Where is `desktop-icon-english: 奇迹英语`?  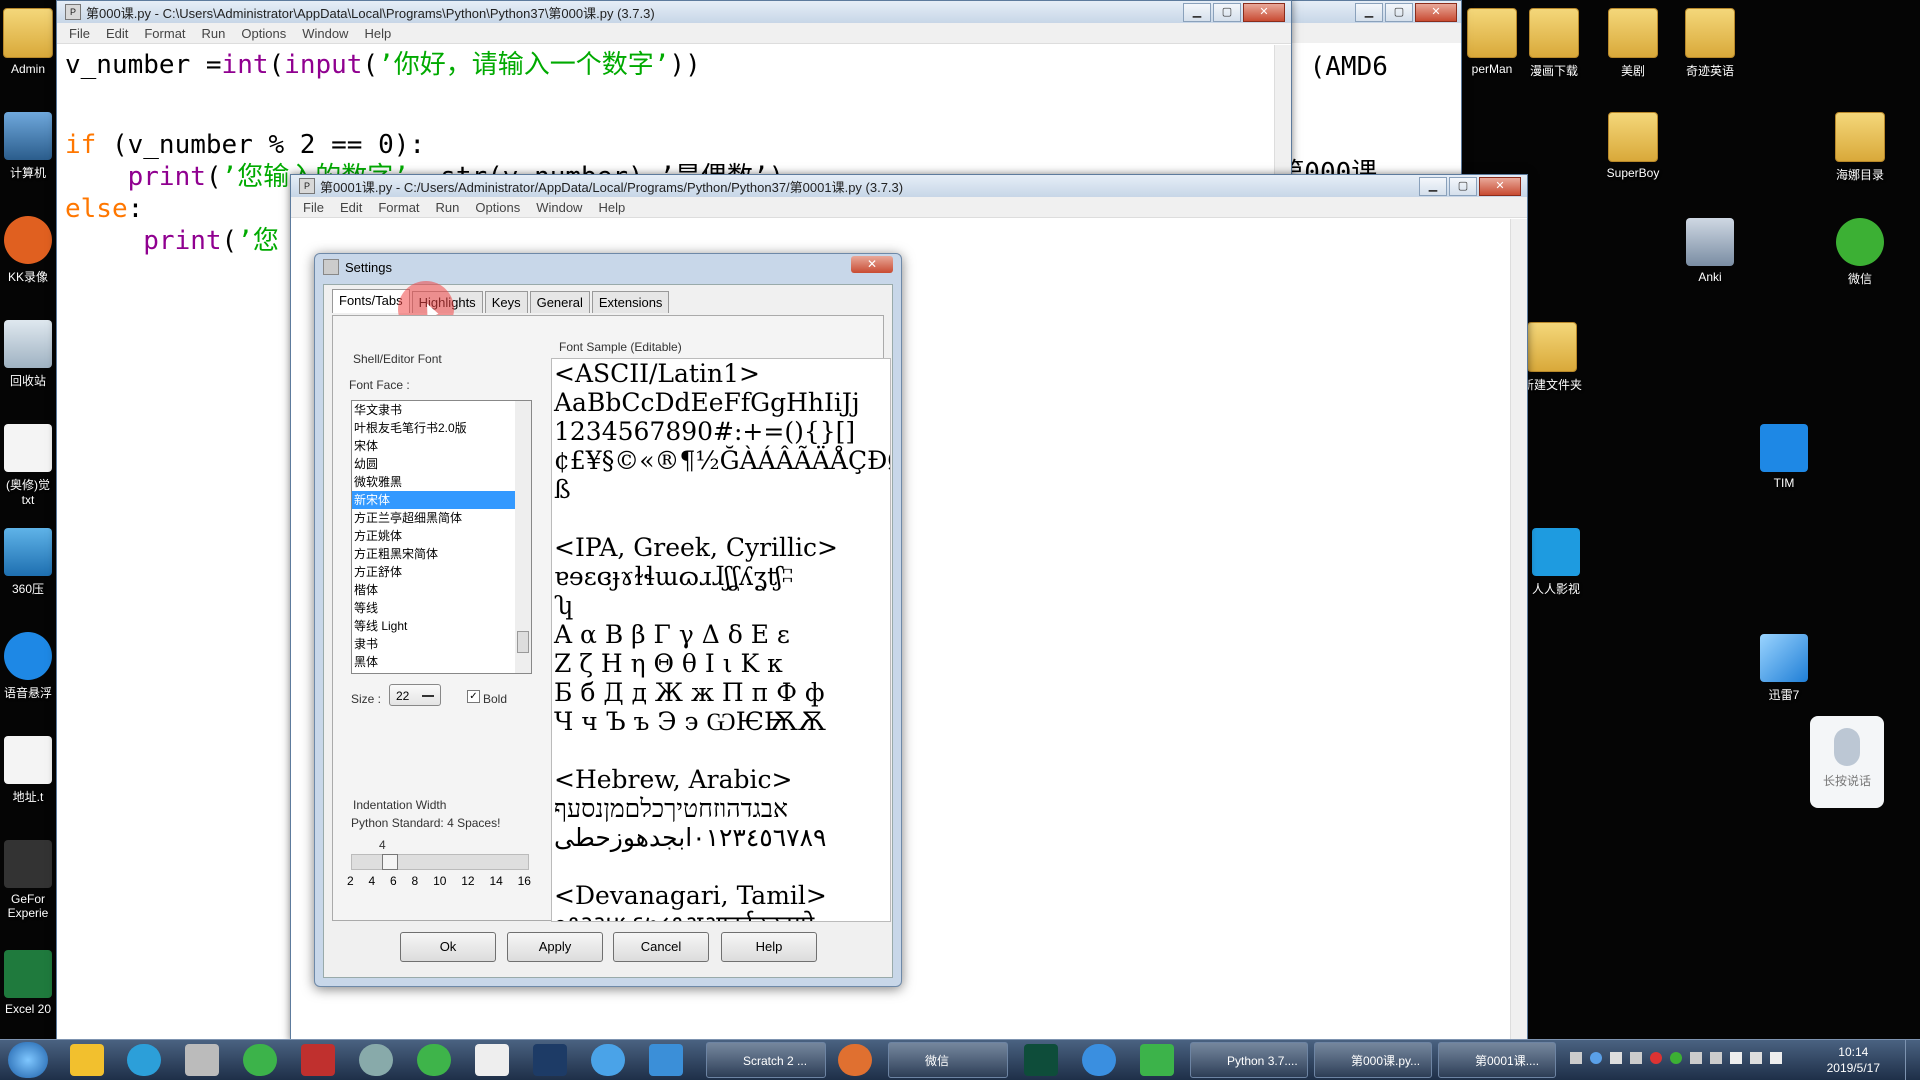
desktop-icon-english: 奇迹英语 is located at coordinates (1710, 43).